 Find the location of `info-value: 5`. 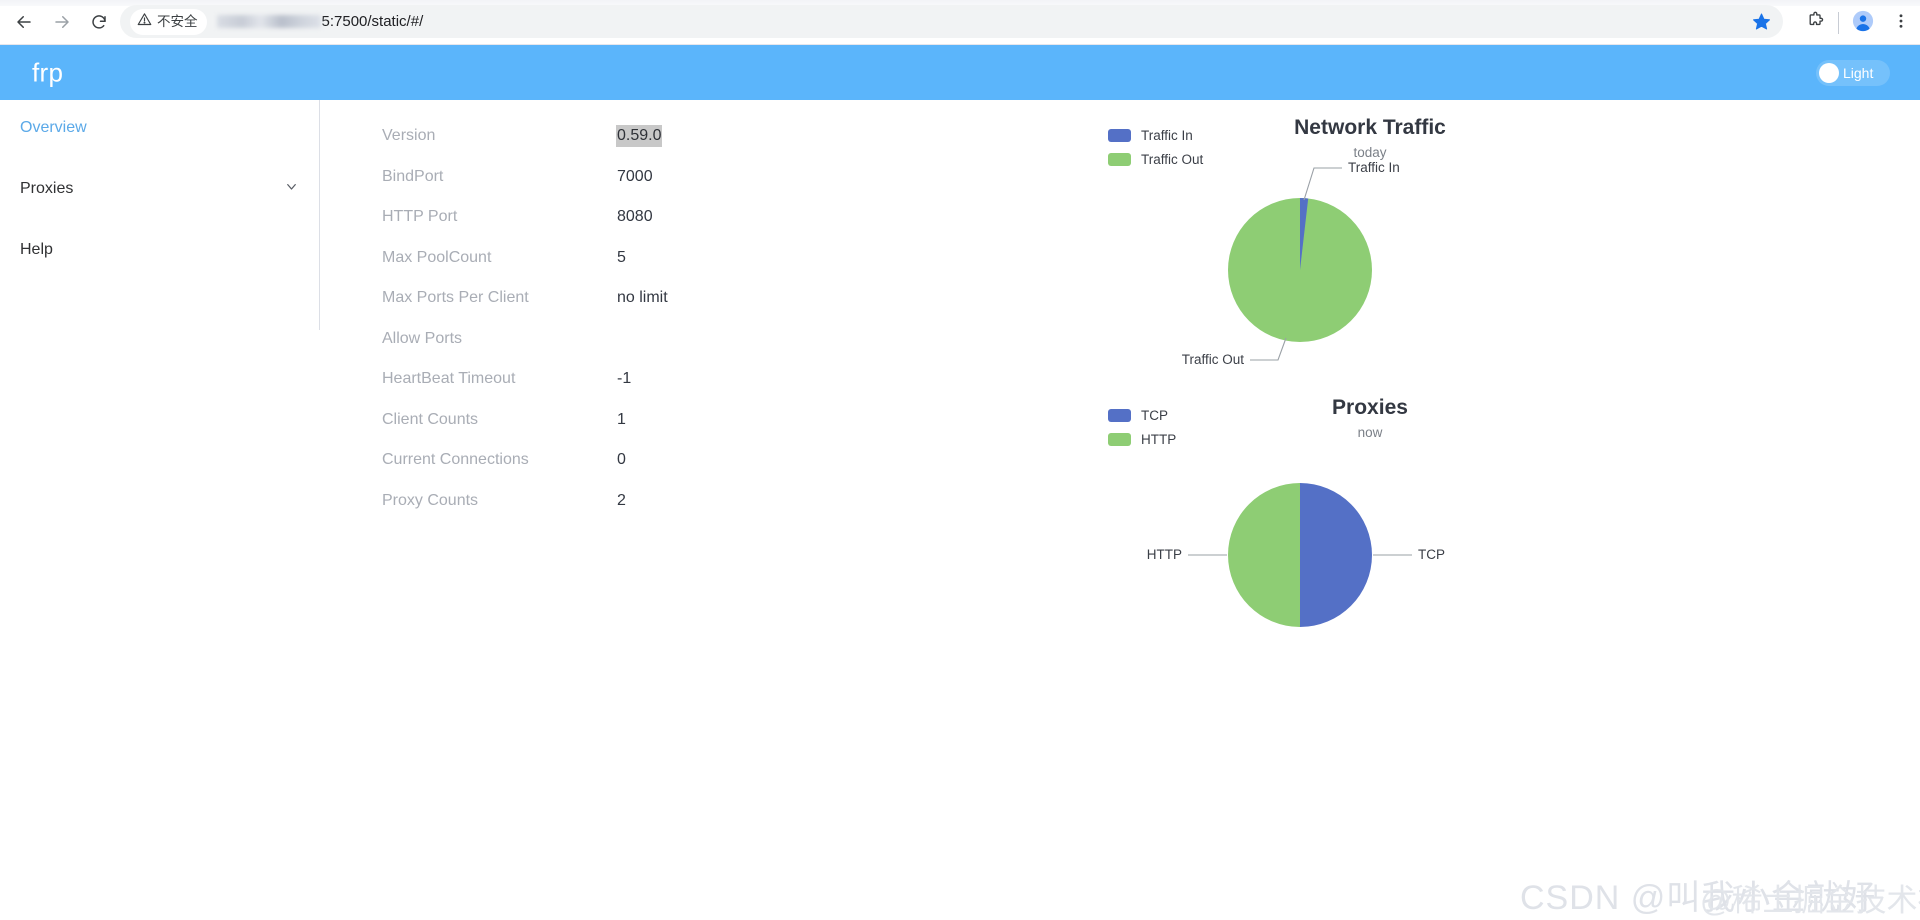

info-value: 5 is located at coordinates (621, 257).